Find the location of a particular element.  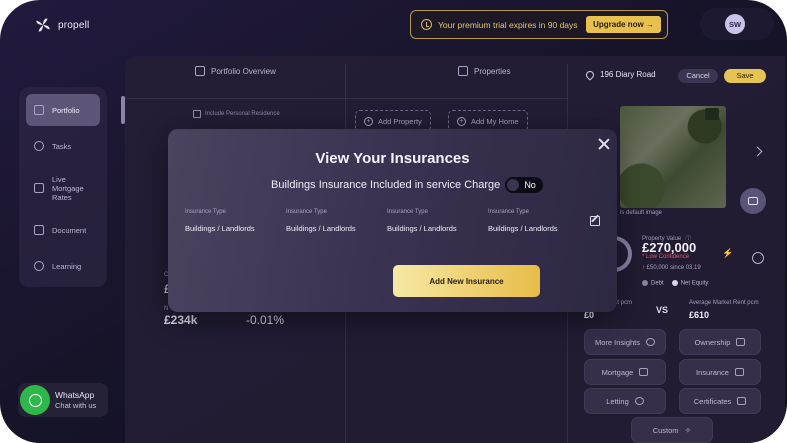

more-insights-button: More Insights is located at coordinates (625, 342).